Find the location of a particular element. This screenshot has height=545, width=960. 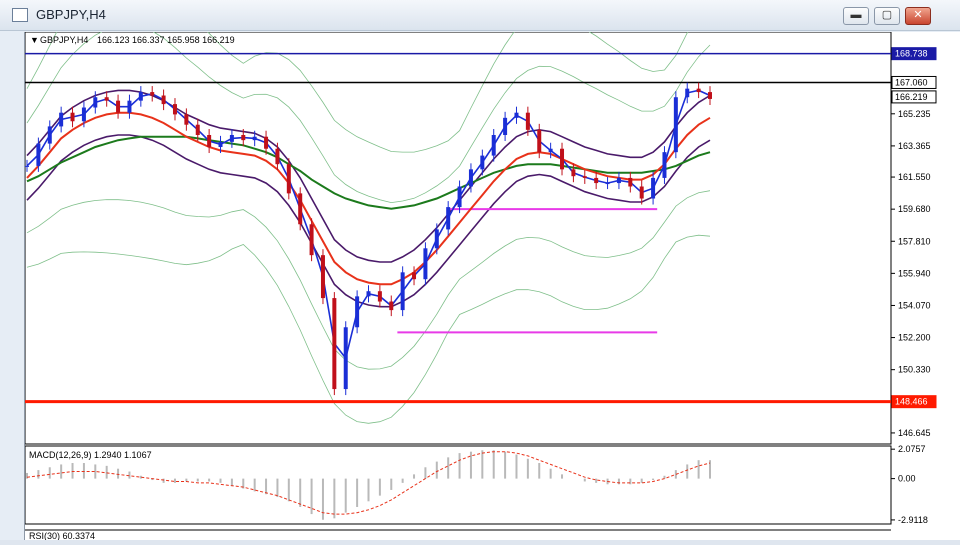

window-titlebar: GBPJPY,H4 ▬ ▢ ✕ is located at coordinates (480, 15).